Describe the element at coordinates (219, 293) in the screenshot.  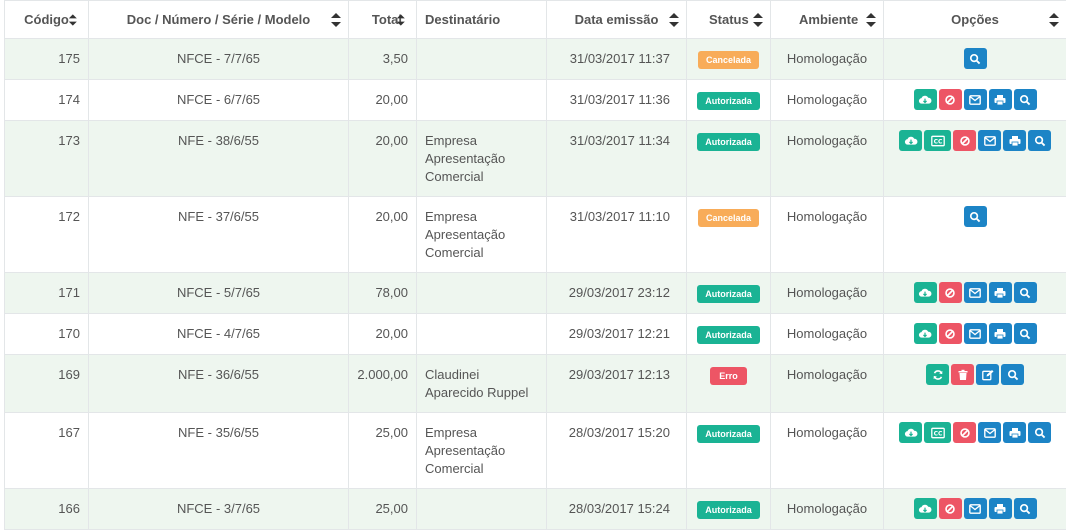
I see `cell-doc: NFCE - 5/7/65` at that location.